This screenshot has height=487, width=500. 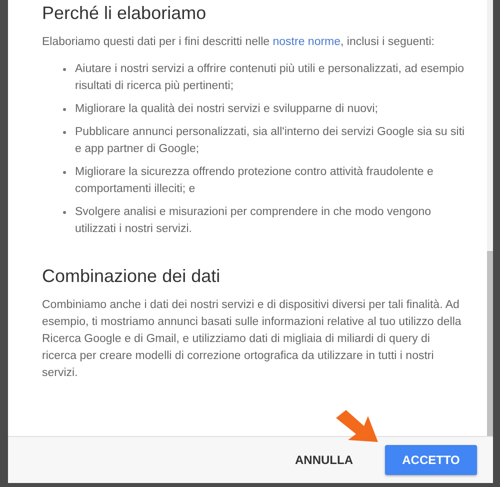 I want to click on scrollbar, so click(x=490, y=218).